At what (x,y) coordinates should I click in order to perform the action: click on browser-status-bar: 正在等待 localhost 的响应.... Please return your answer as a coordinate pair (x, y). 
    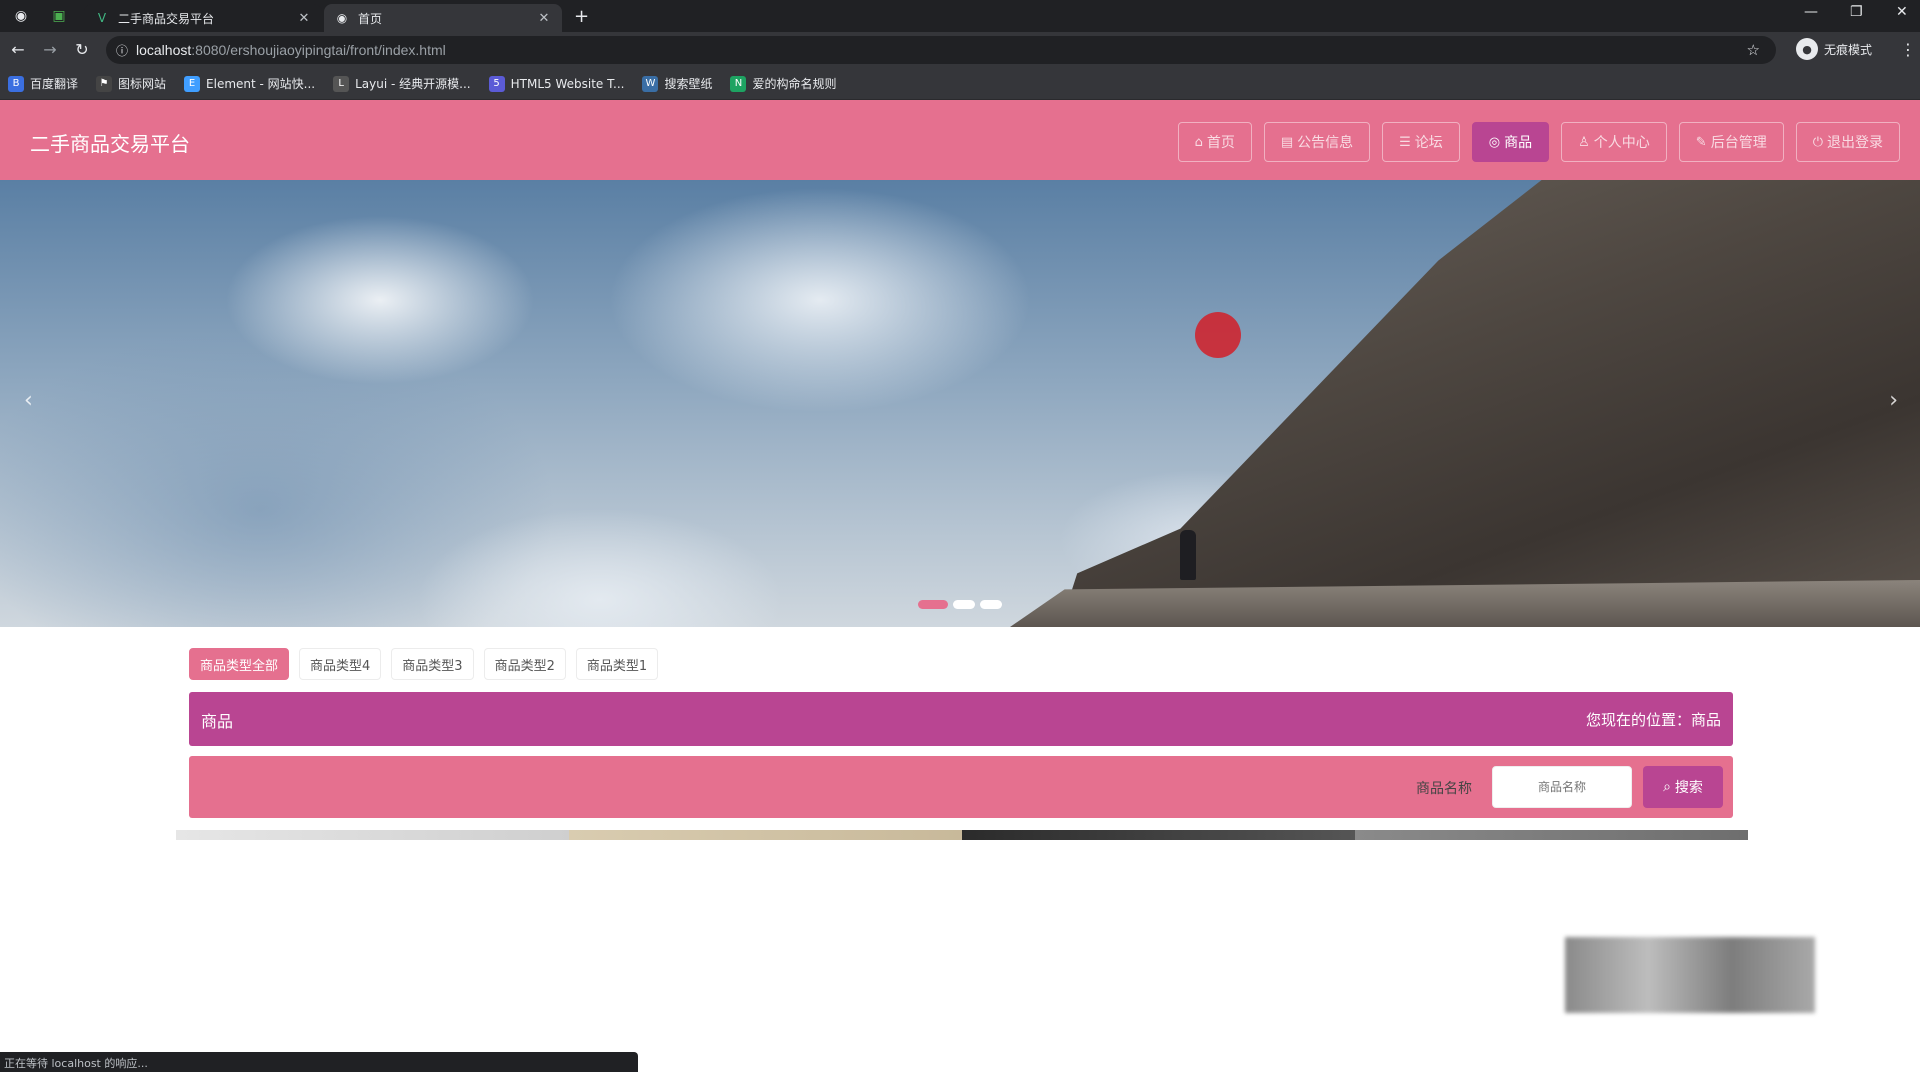
    Looking at the image, I should click on (319, 1062).